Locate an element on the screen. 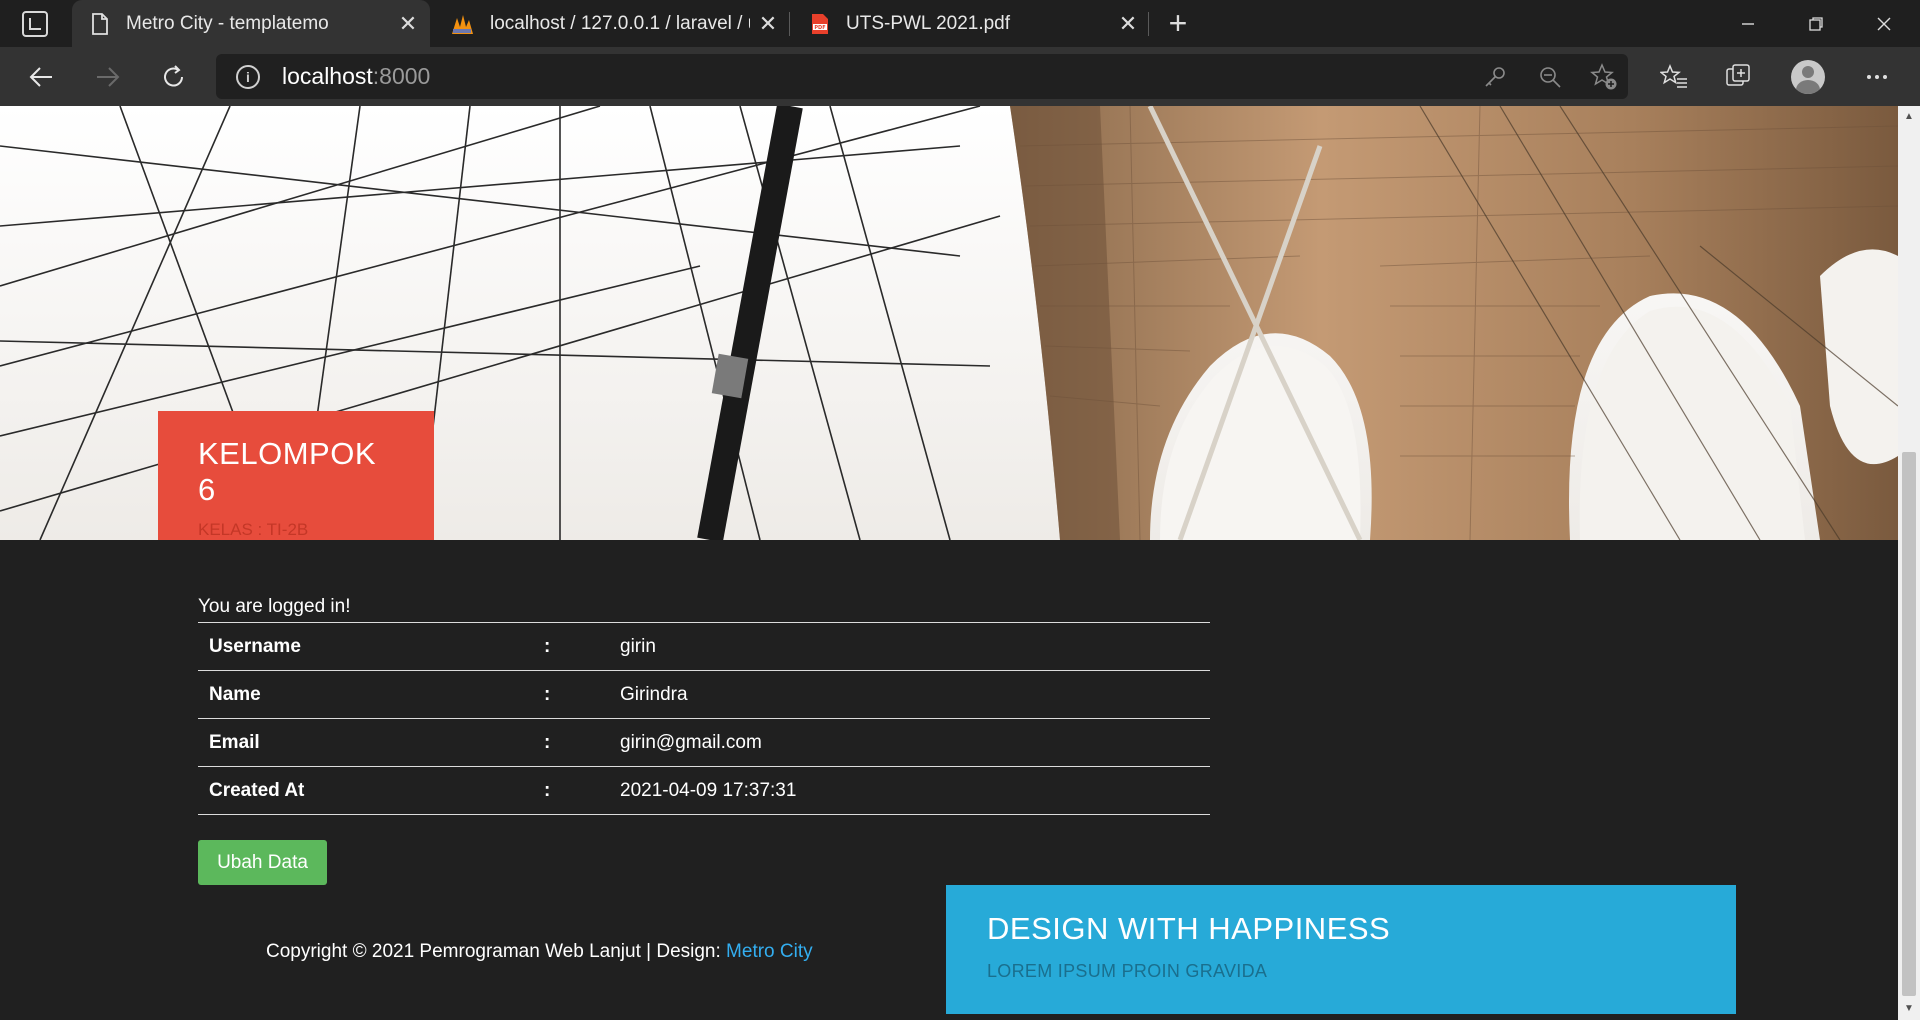 This screenshot has height=1020, width=1920. refresh-button is located at coordinates (174, 77).